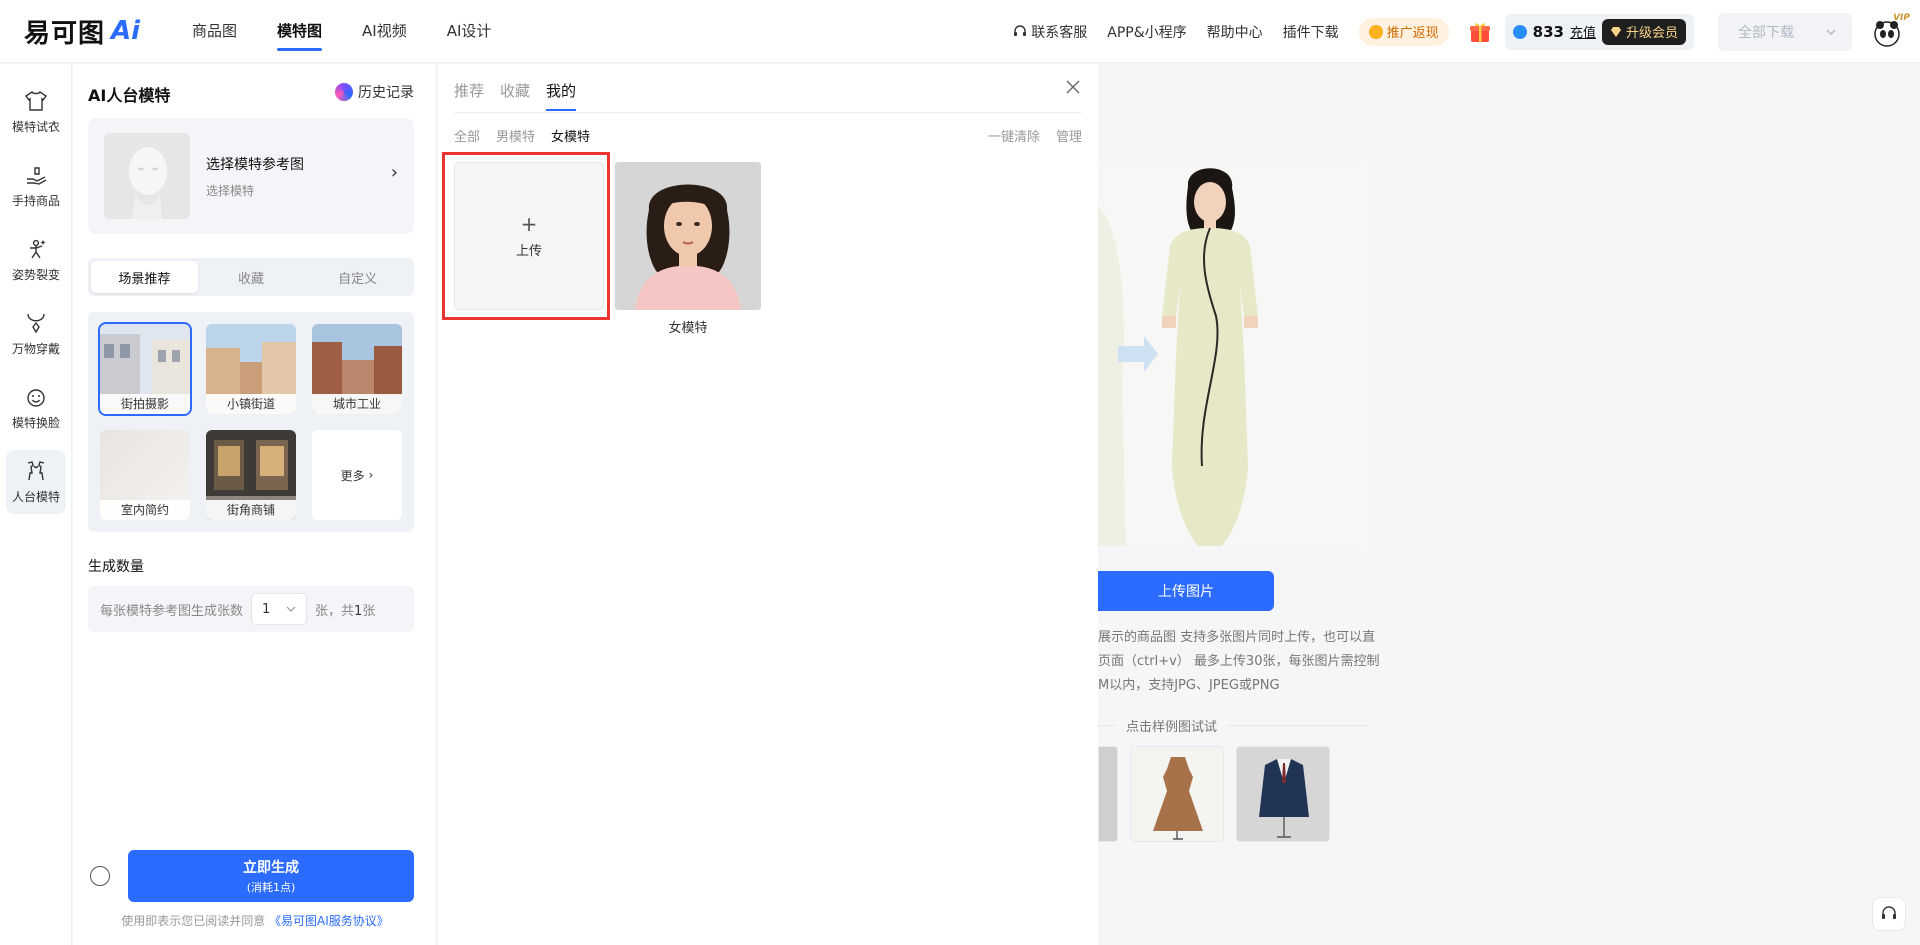 Image resolution: width=1920 pixels, height=945 pixels. I want to click on shirt-icon, so click(36, 101).